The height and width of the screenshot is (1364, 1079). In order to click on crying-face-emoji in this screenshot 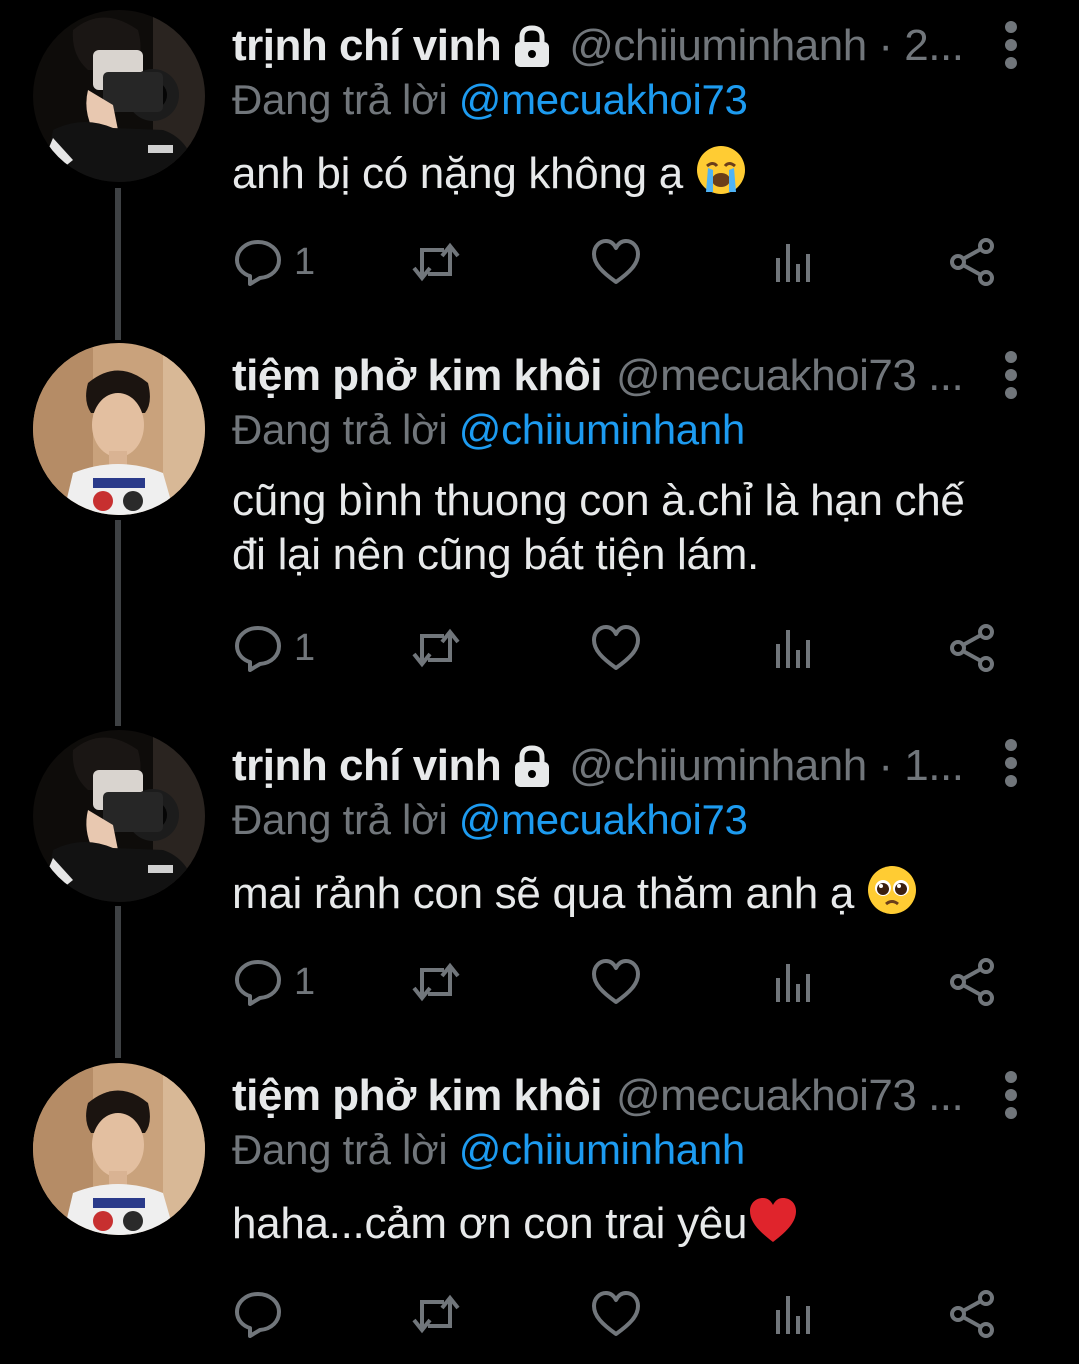, I will do `click(720, 170)`.